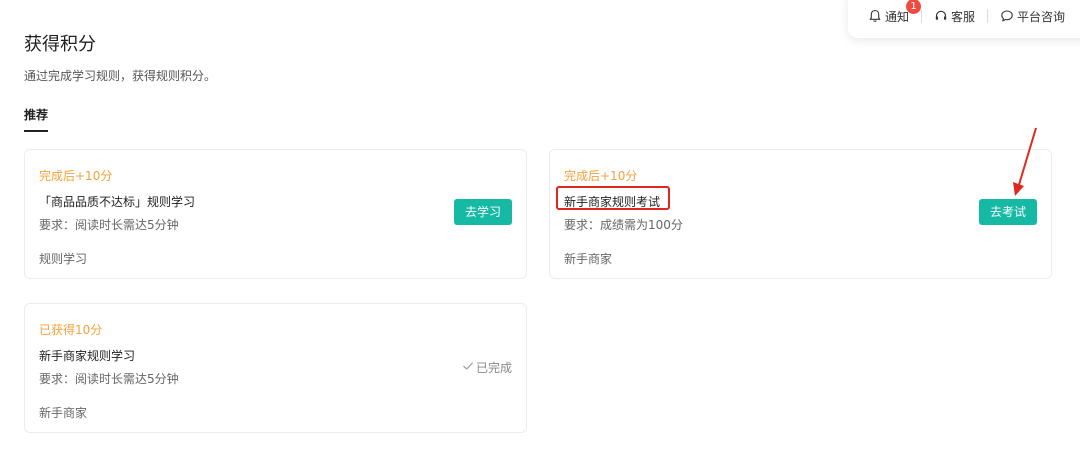  Describe the element at coordinates (1025, 161) in the screenshot. I see `annotation-arrow-icon` at that location.